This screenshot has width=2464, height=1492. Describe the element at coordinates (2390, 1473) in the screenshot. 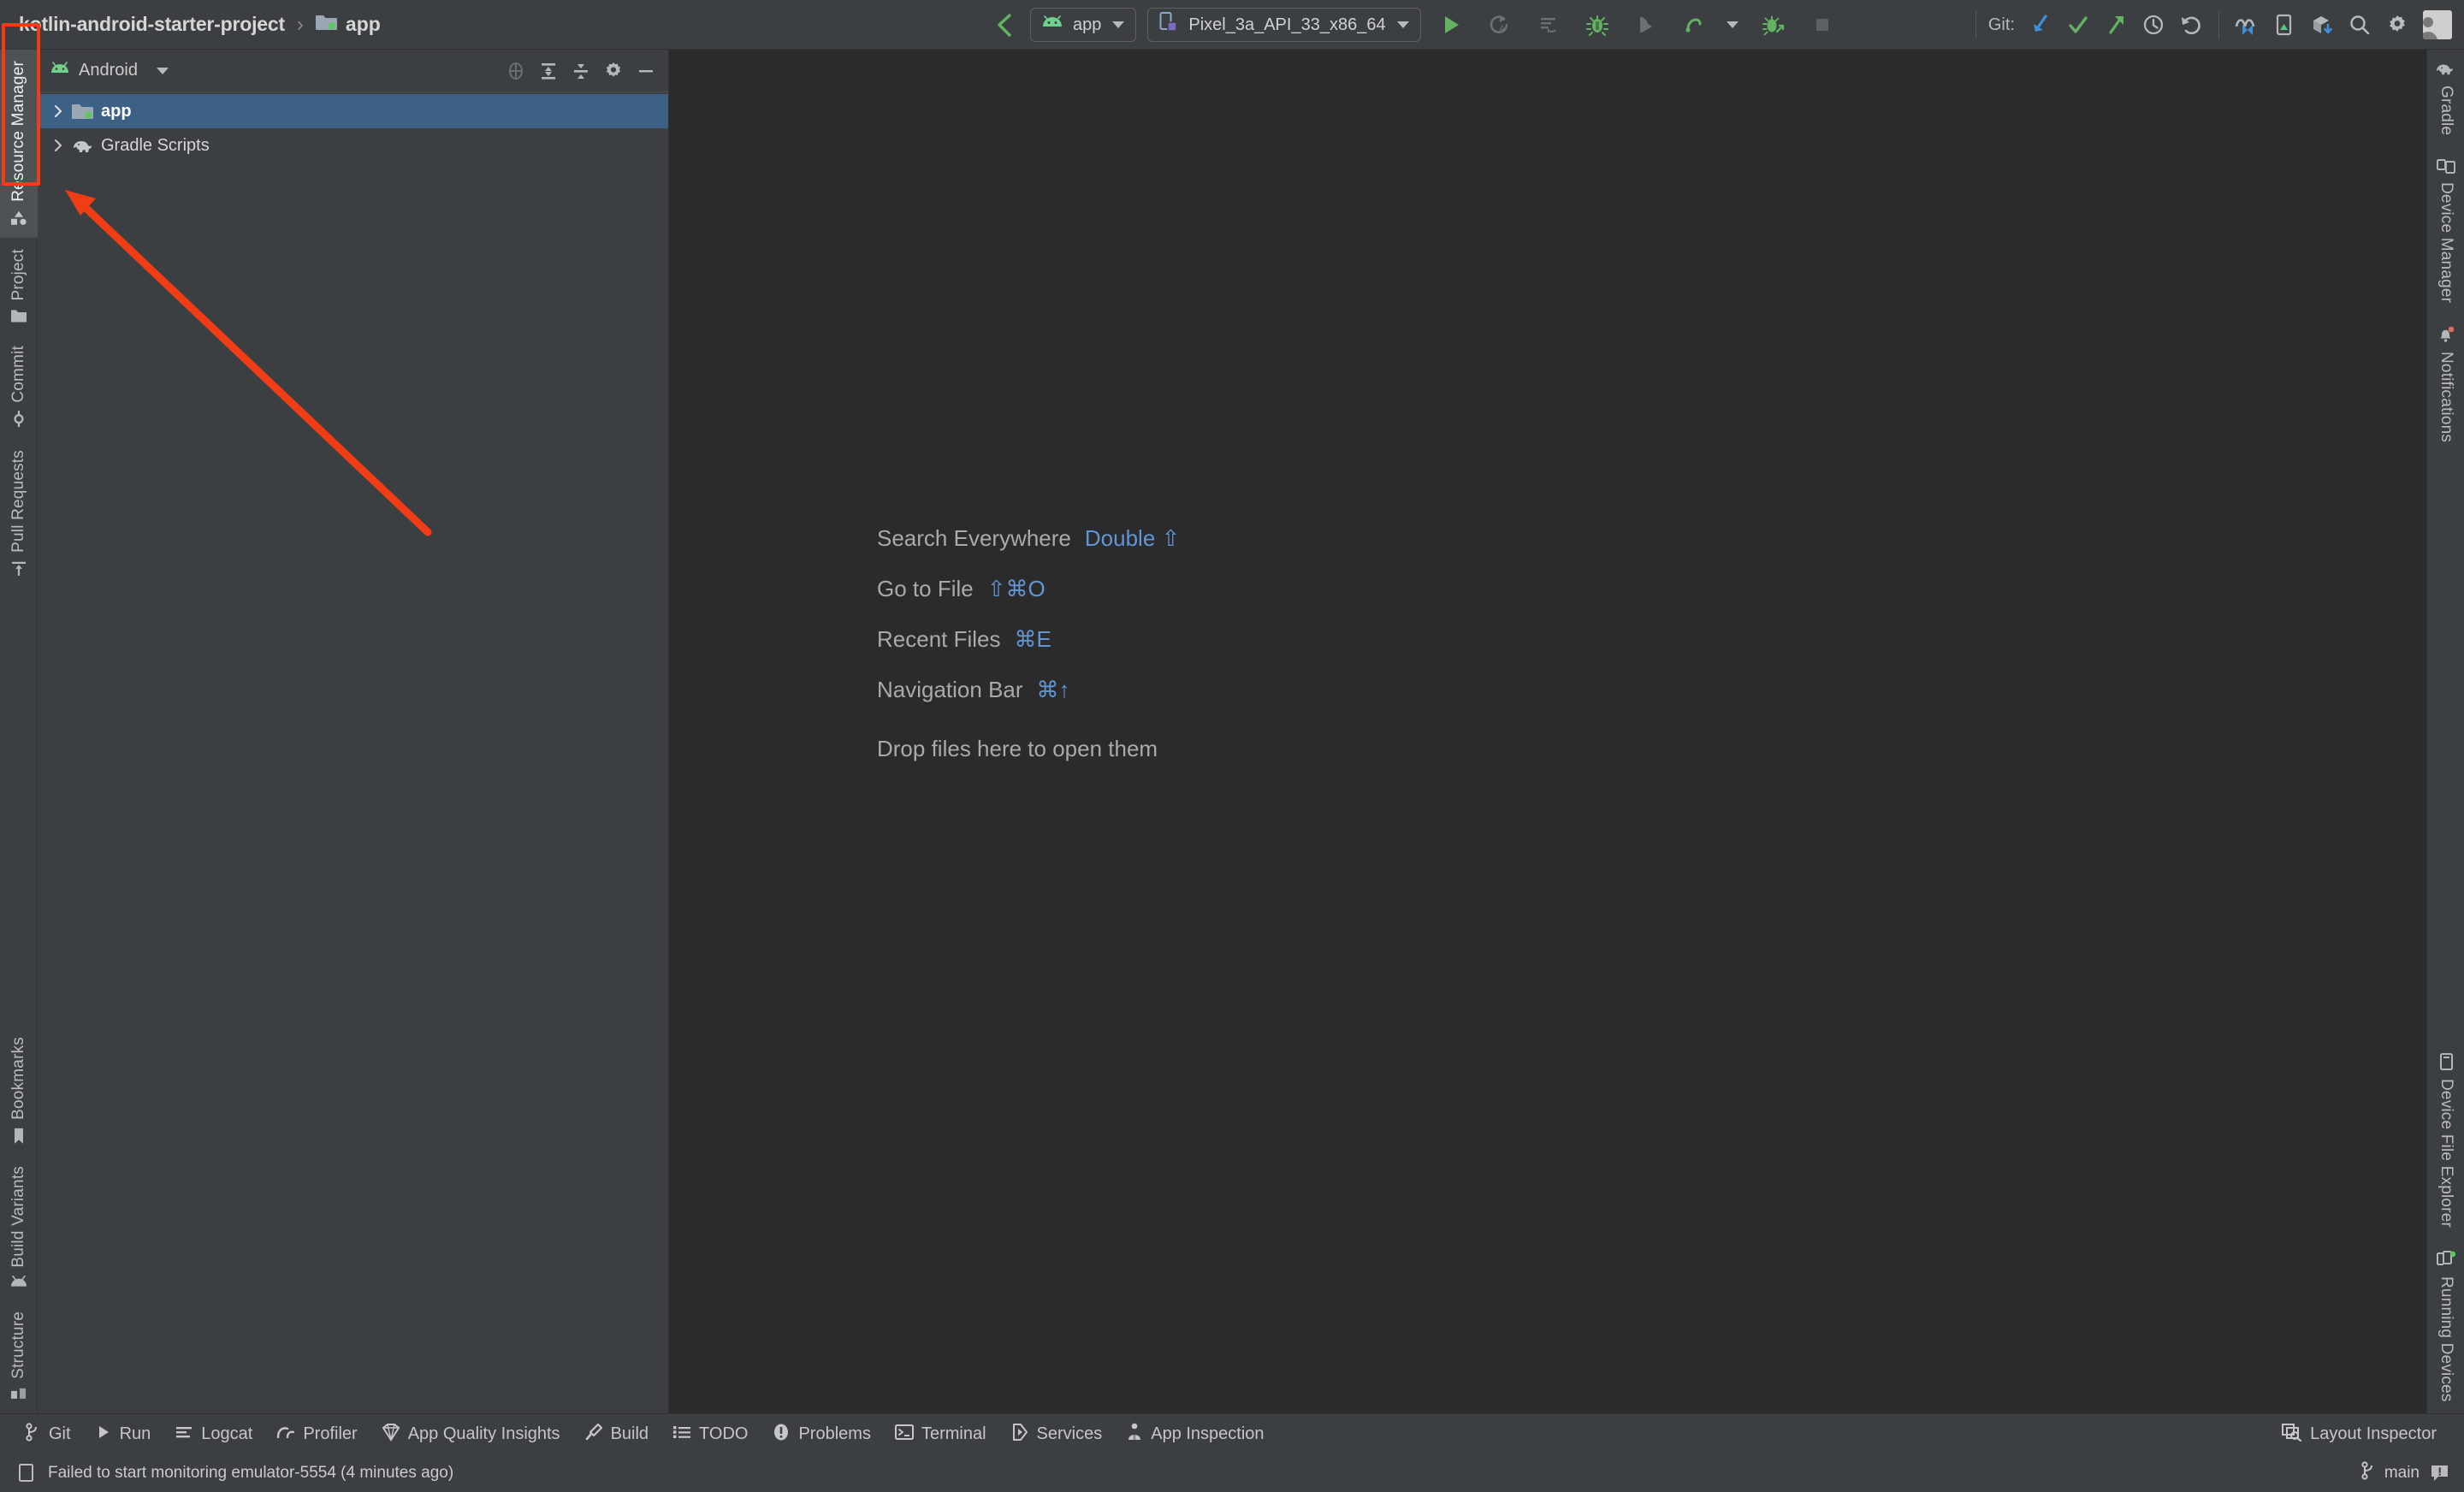

I see `status-branch: main` at that location.